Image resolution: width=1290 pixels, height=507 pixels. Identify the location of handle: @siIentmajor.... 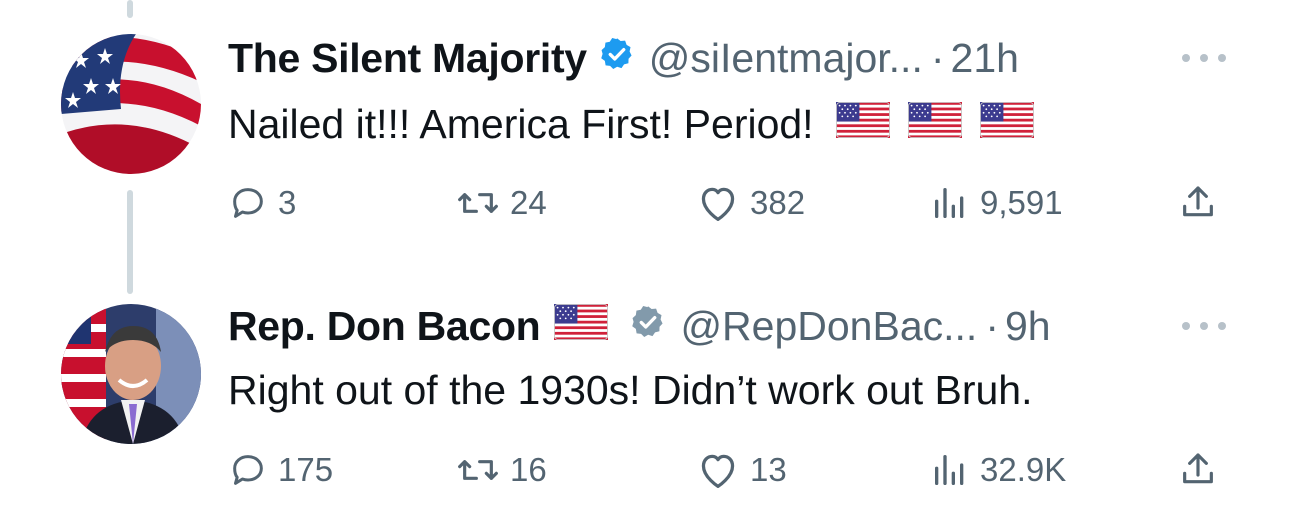
(786, 58).